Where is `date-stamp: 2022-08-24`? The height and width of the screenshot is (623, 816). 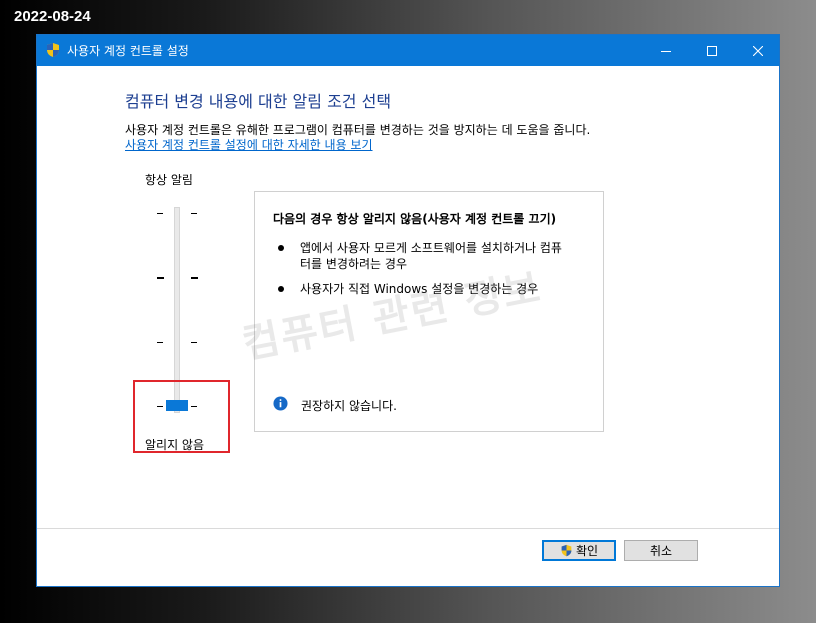 date-stamp: 2022-08-24 is located at coordinates (52, 16).